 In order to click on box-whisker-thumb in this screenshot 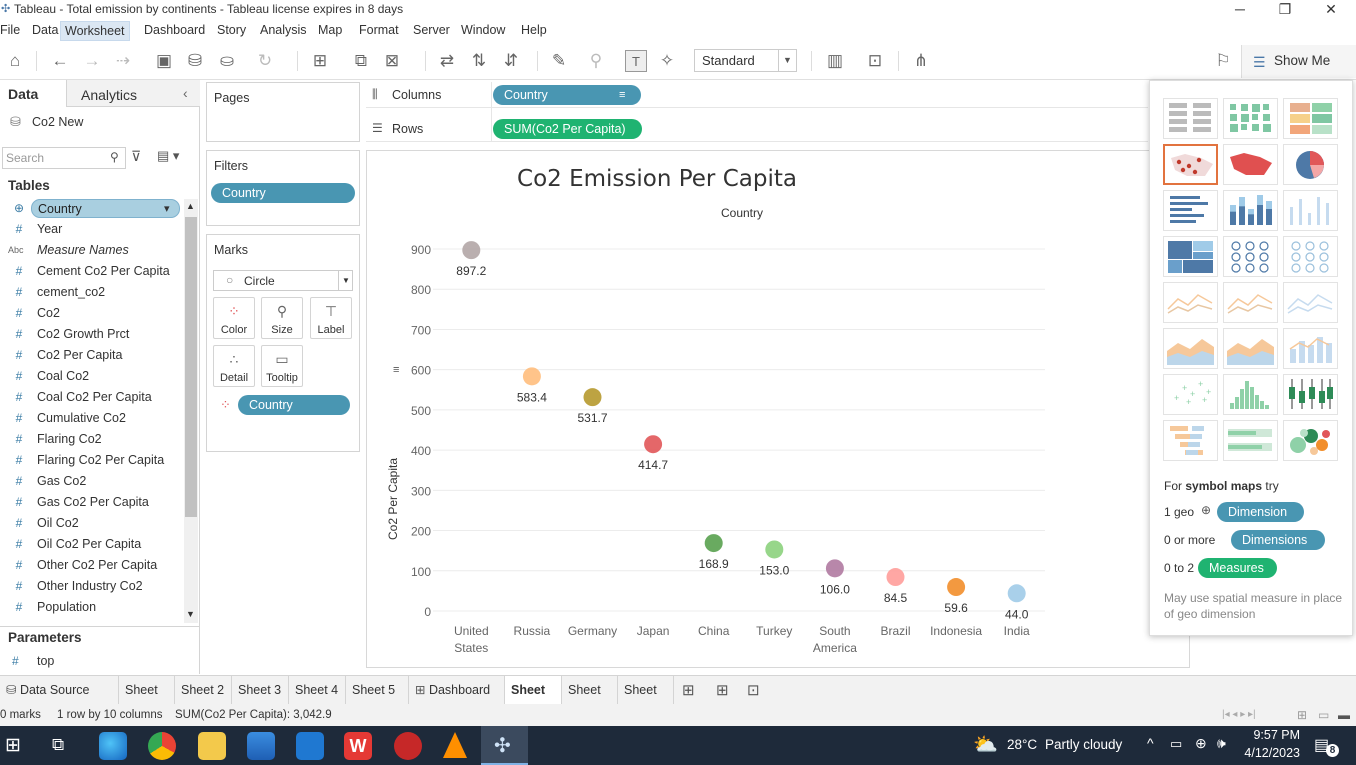, I will do `click(1310, 394)`.